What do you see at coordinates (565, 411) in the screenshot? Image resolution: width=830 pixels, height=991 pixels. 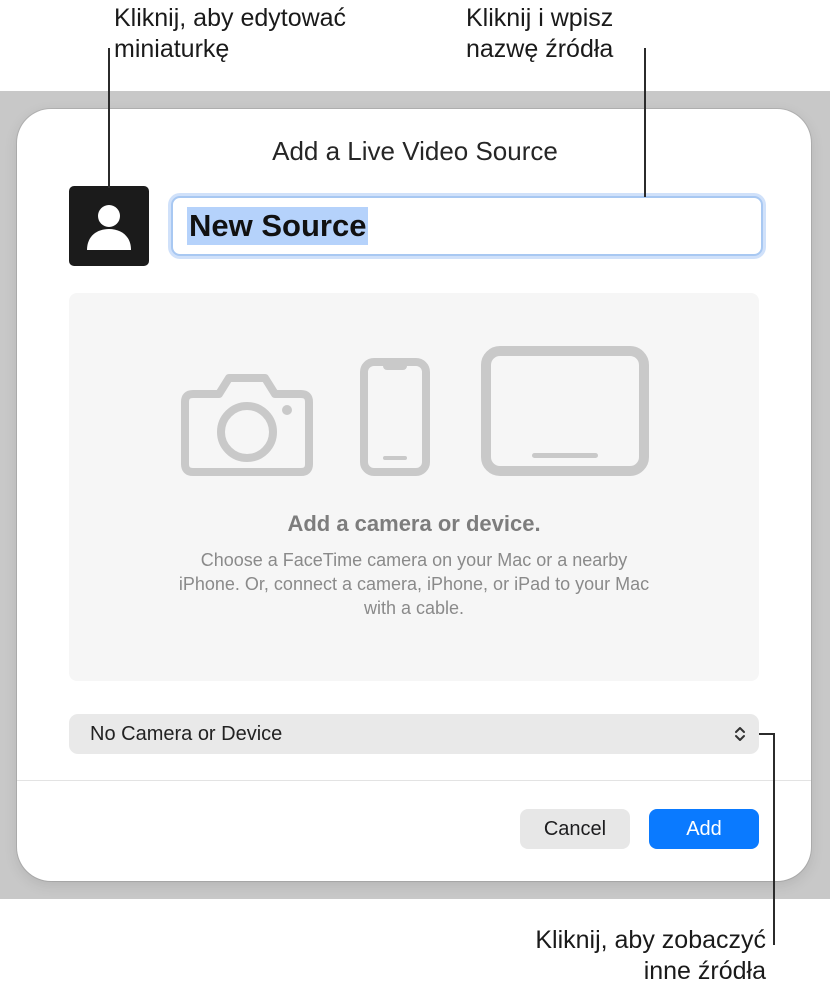 I see `ipad-icon` at bounding box center [565, 411].